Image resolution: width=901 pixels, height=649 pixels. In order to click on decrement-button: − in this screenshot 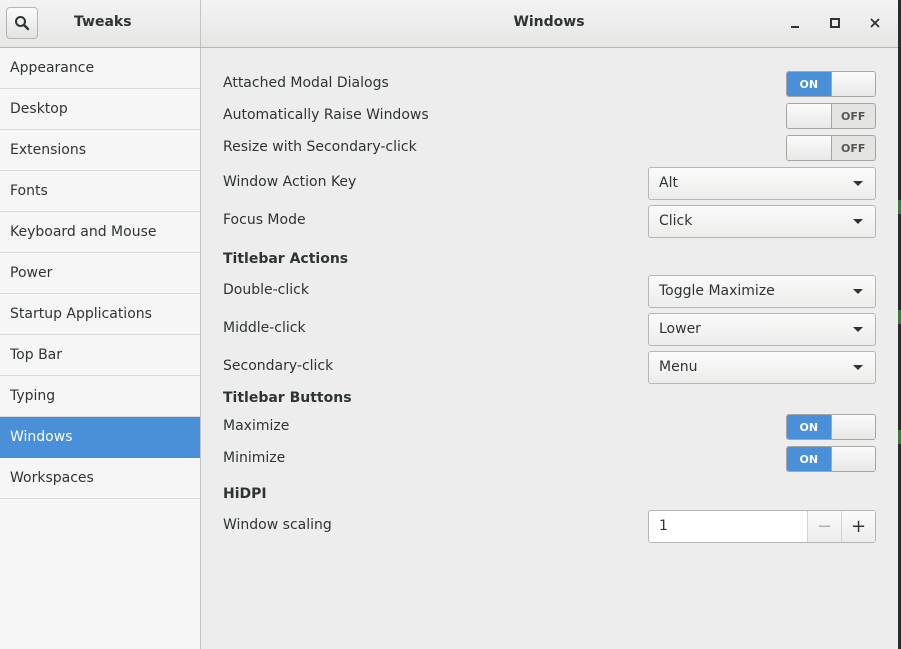, I will do `click(824, 526)`.